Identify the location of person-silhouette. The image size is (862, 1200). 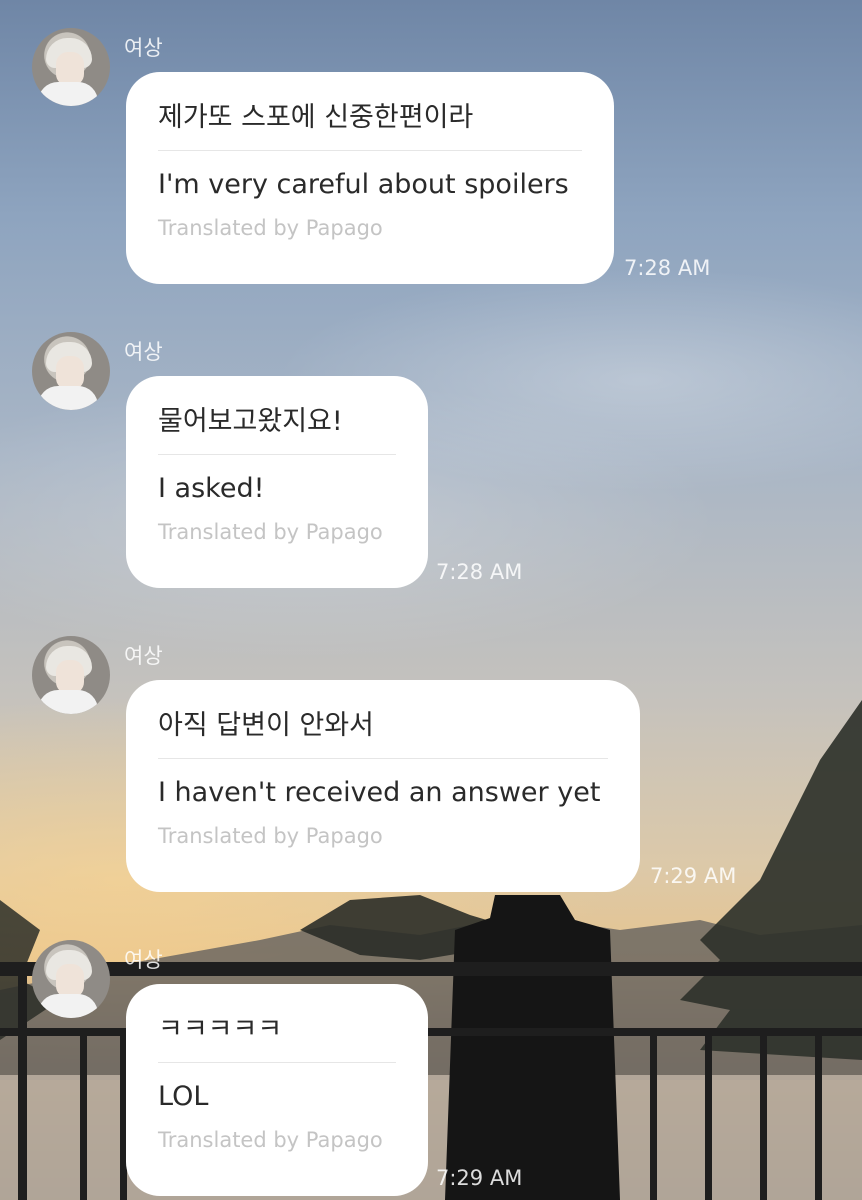
(532, 1047).